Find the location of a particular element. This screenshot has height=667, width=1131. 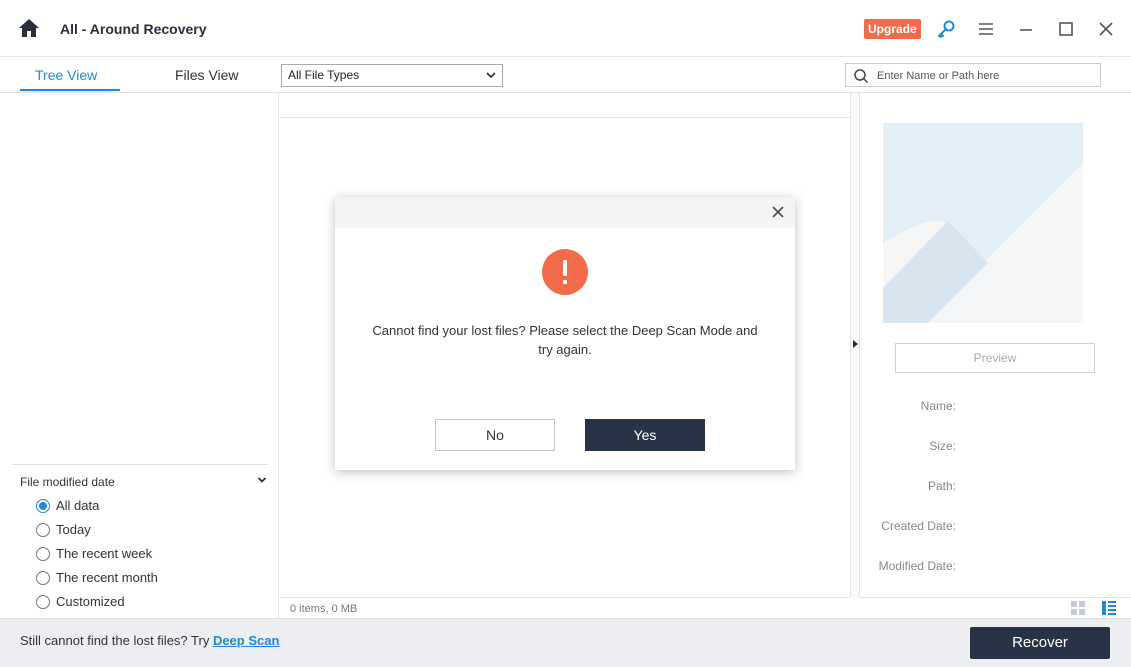

search-icon is located at coordinates (861, 76).